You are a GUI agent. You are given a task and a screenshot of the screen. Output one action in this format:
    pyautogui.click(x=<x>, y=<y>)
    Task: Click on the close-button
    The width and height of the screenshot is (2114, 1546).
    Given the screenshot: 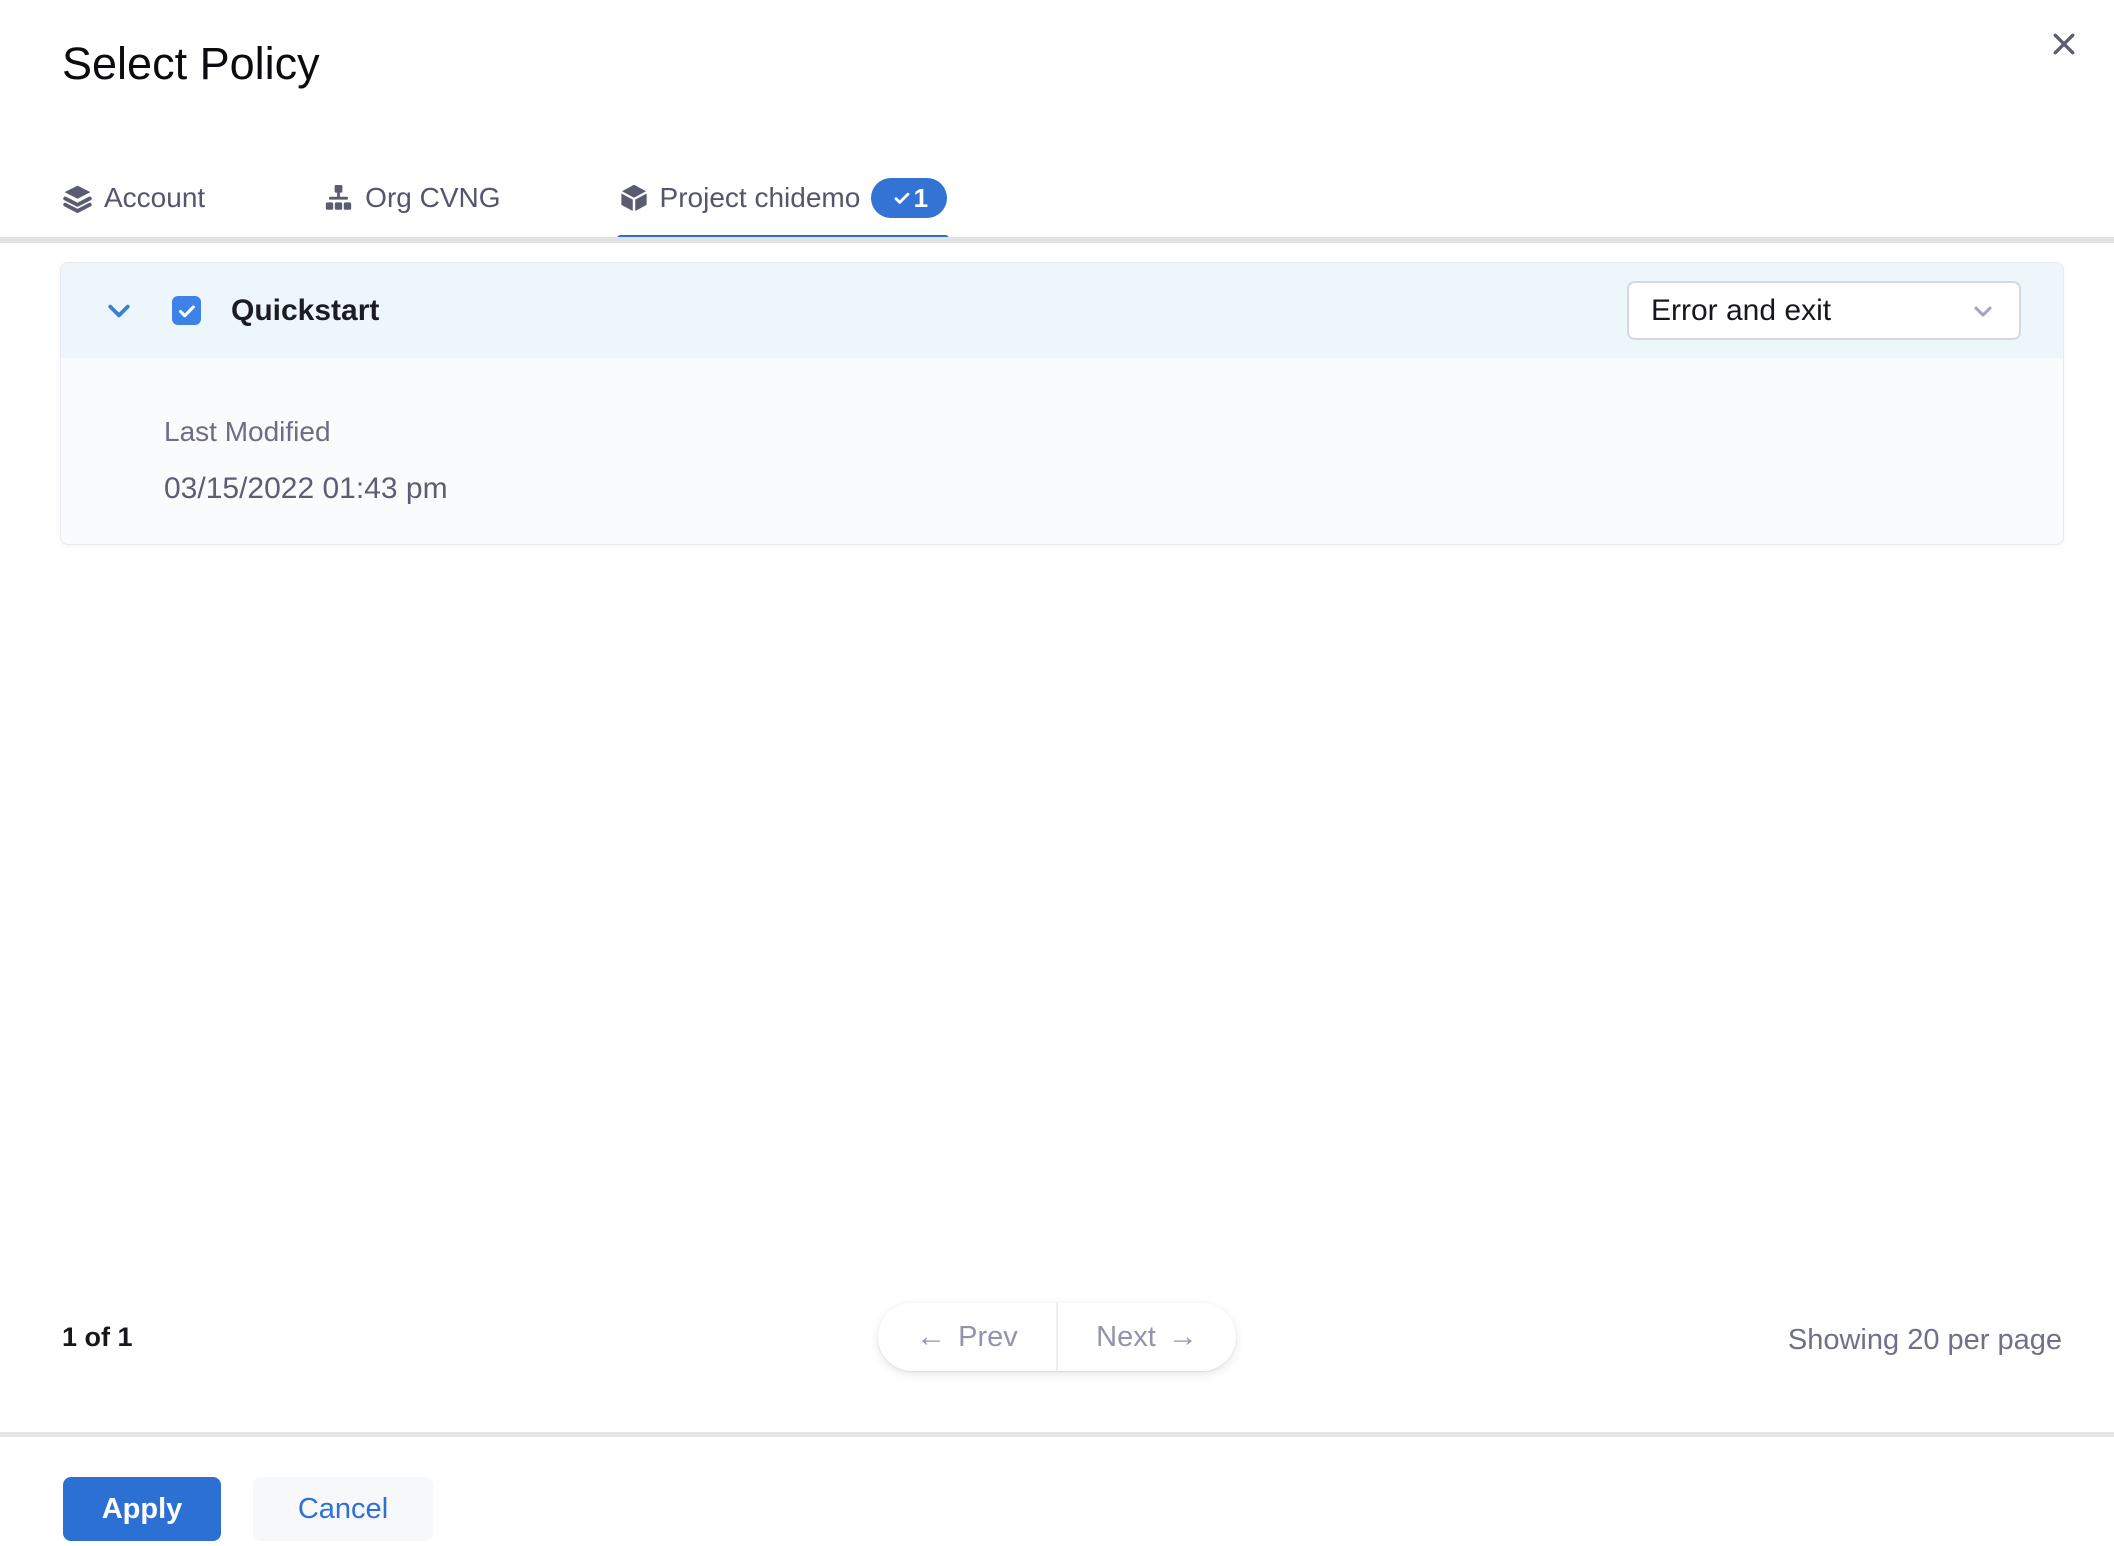 What is the action you would take?
    pyautogui.click(x=2064, y=44)
    